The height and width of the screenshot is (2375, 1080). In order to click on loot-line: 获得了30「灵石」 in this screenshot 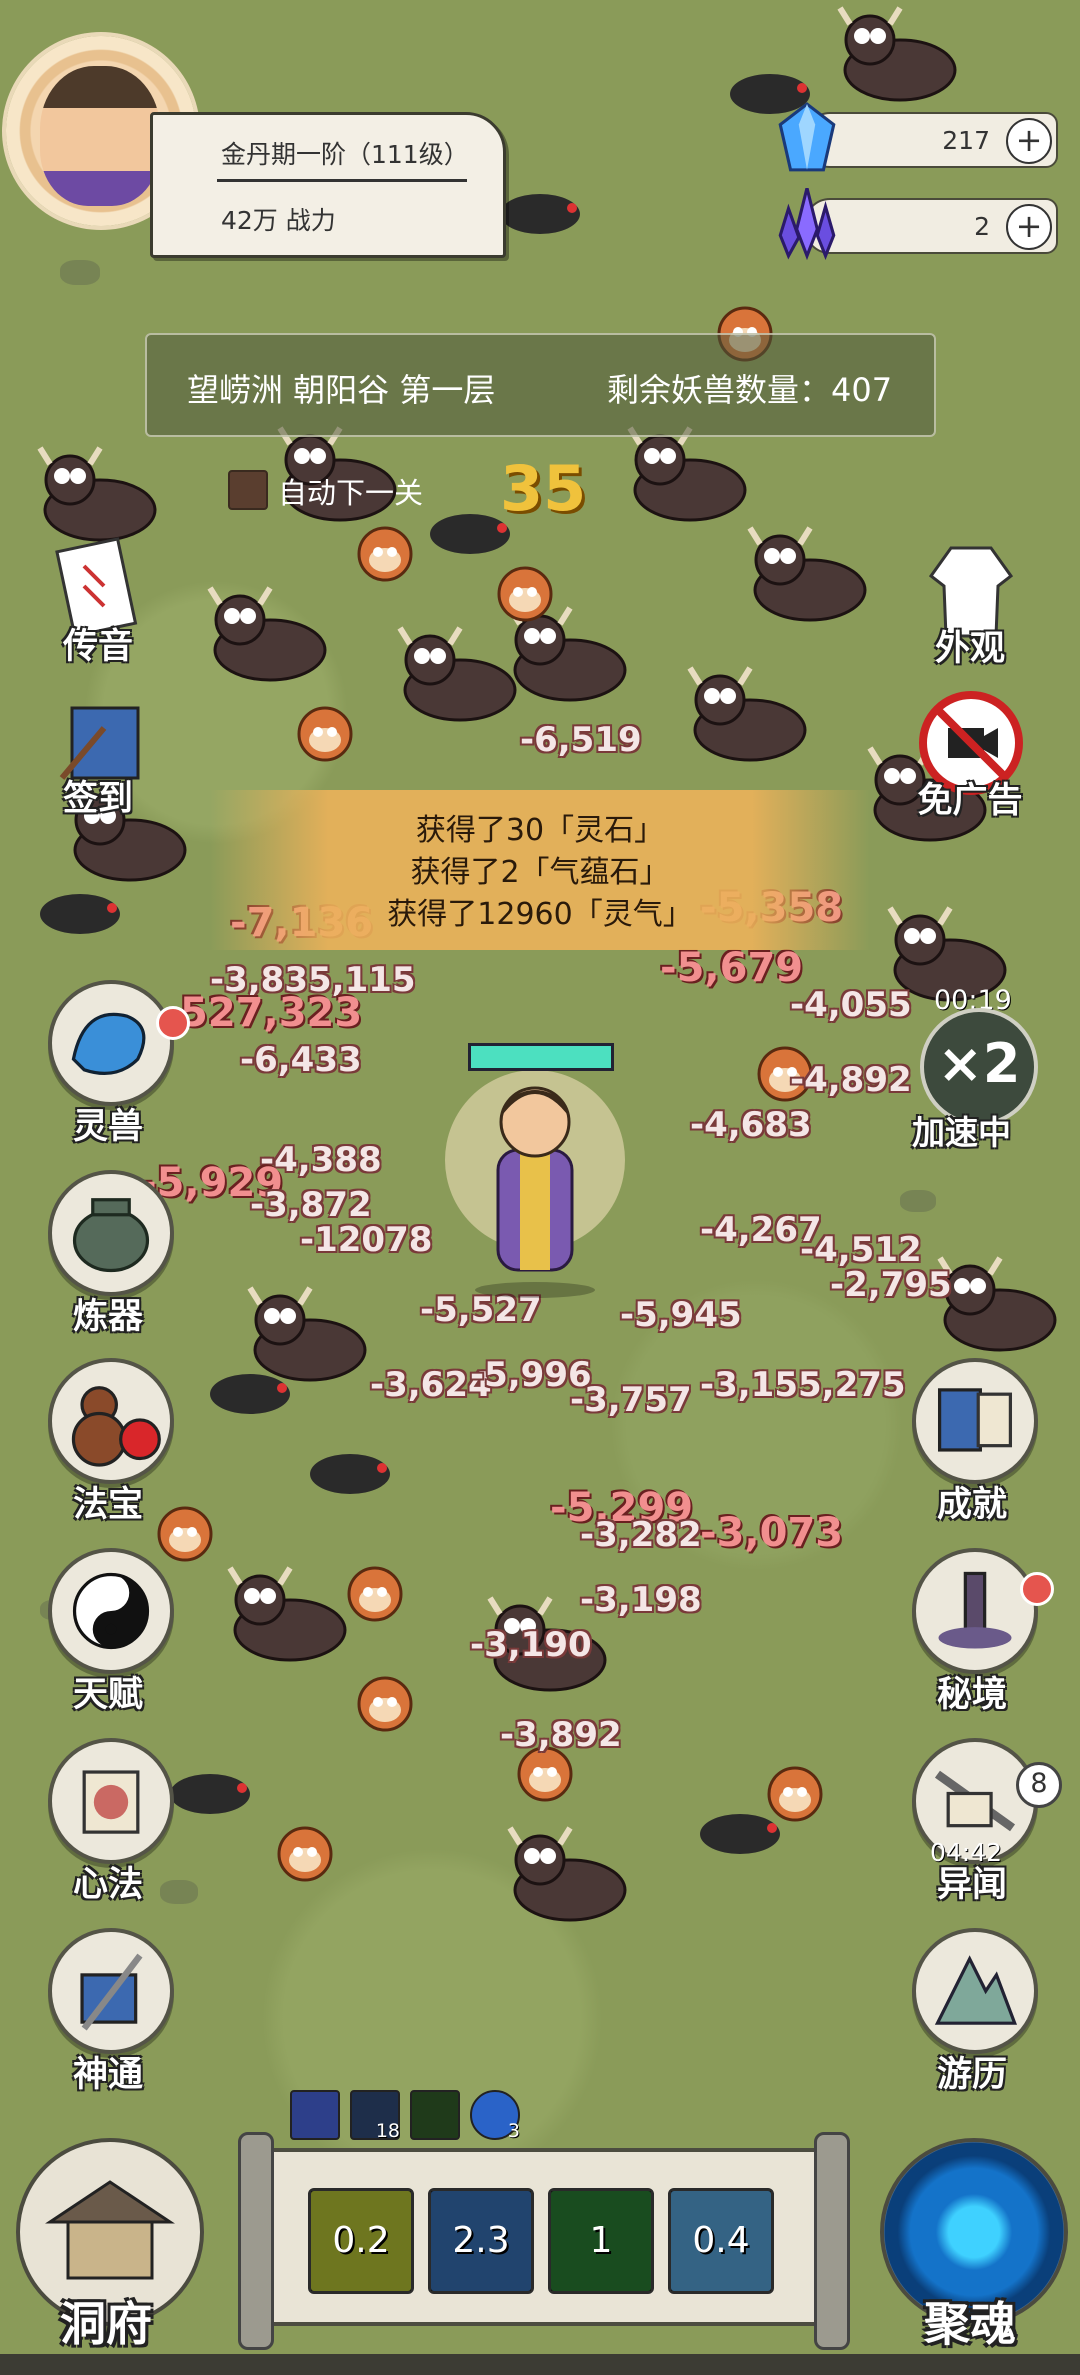, I will do `click(540, 830)`.